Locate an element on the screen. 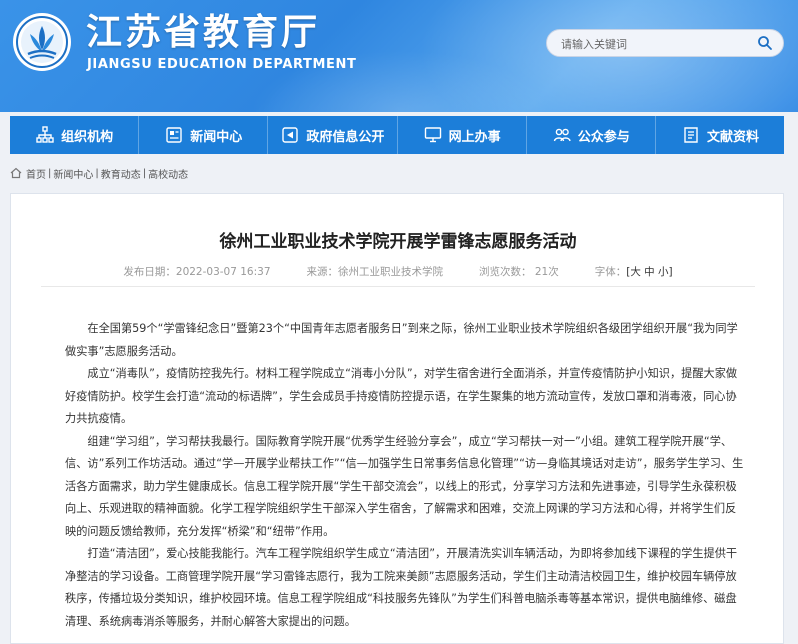  nav-label: 新闻中心 is located at coordinates (216, 137).